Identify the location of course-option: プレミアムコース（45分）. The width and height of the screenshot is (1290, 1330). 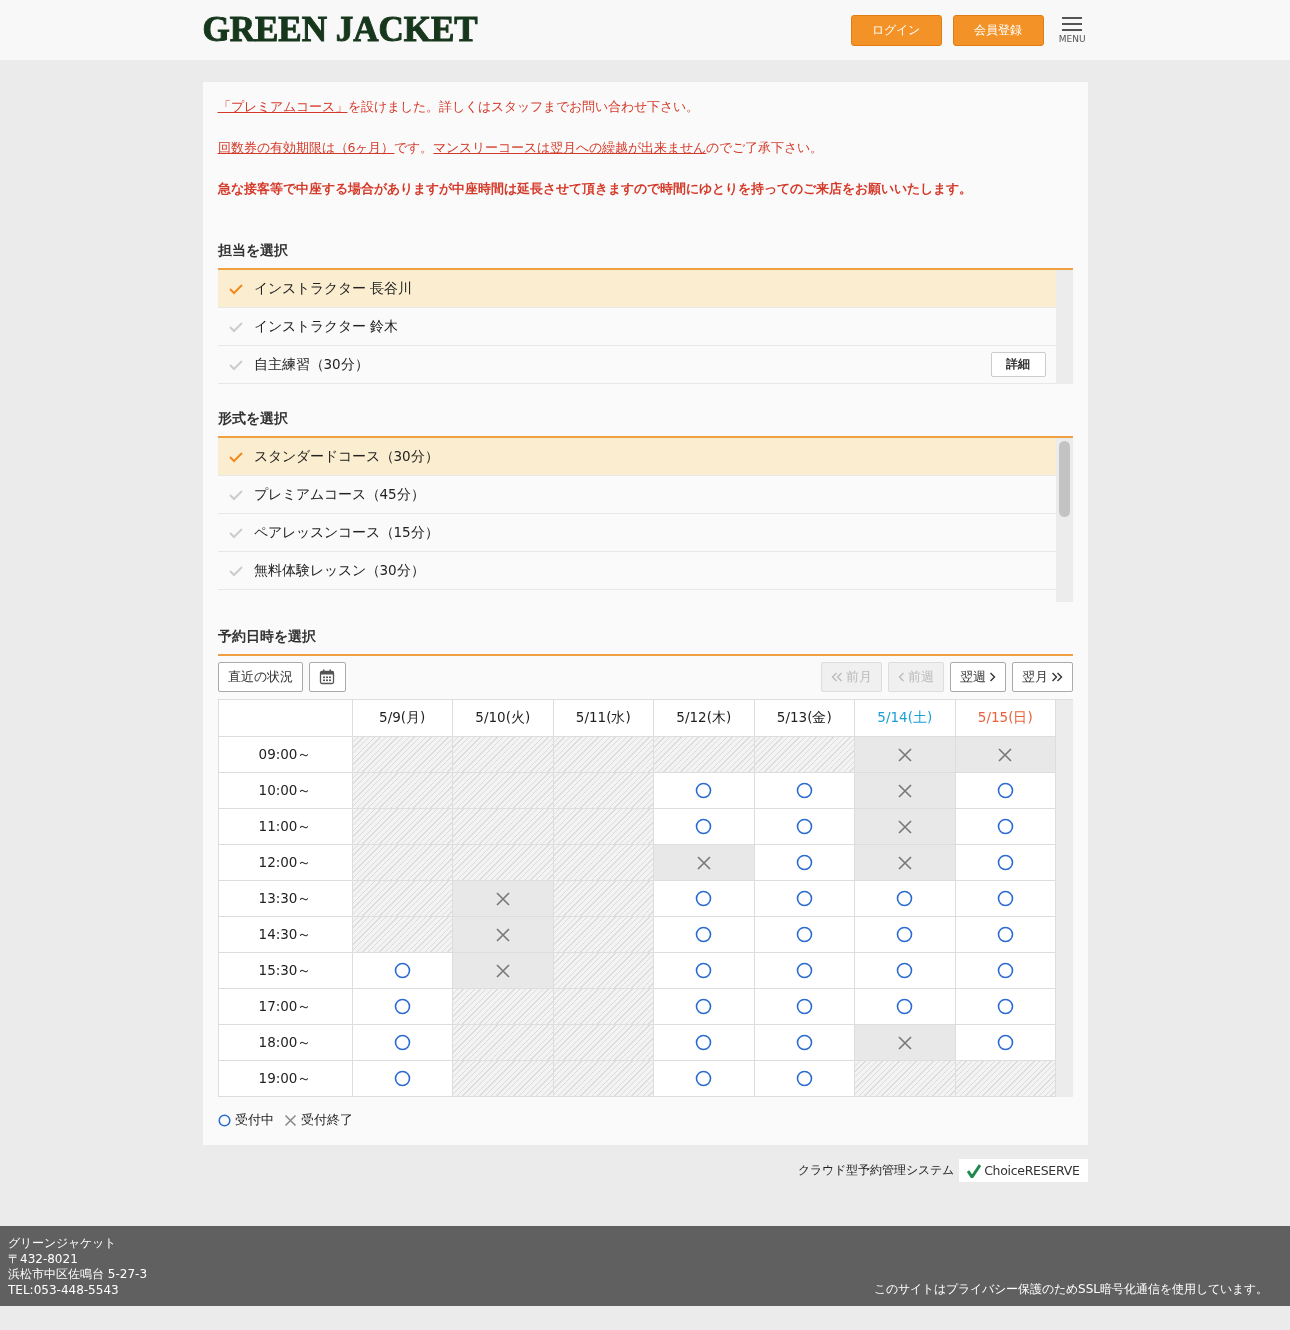
(636, 495).